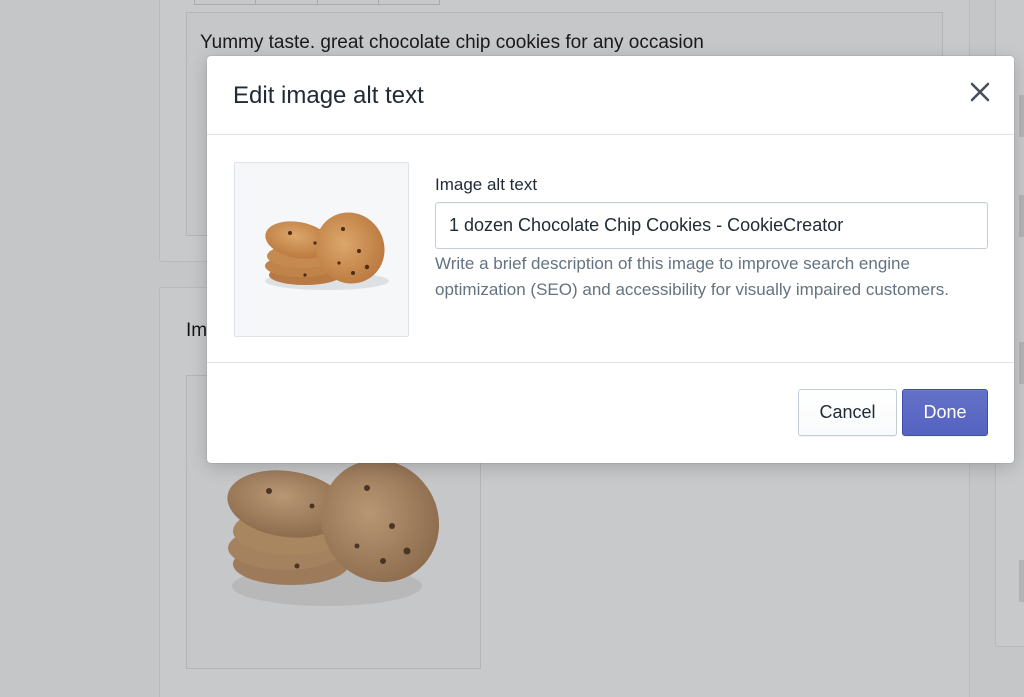 The height and width of the screenshot is (697, 1024). I want to click on alt-text-label: Image alt text, so click(486, 184).